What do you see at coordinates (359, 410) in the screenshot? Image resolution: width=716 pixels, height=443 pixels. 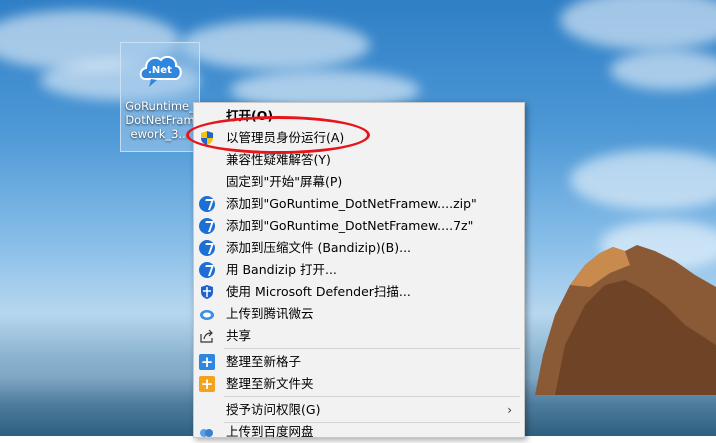 I see `menu-item-grant-access: 授予访问权限(G) ›` at bounding box center [359, 410].